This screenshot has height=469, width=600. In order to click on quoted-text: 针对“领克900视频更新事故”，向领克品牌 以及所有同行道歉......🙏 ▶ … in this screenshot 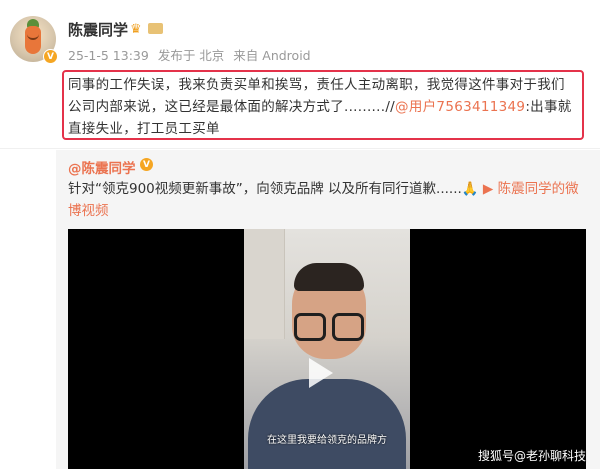, I will do `click(327, 200)`.